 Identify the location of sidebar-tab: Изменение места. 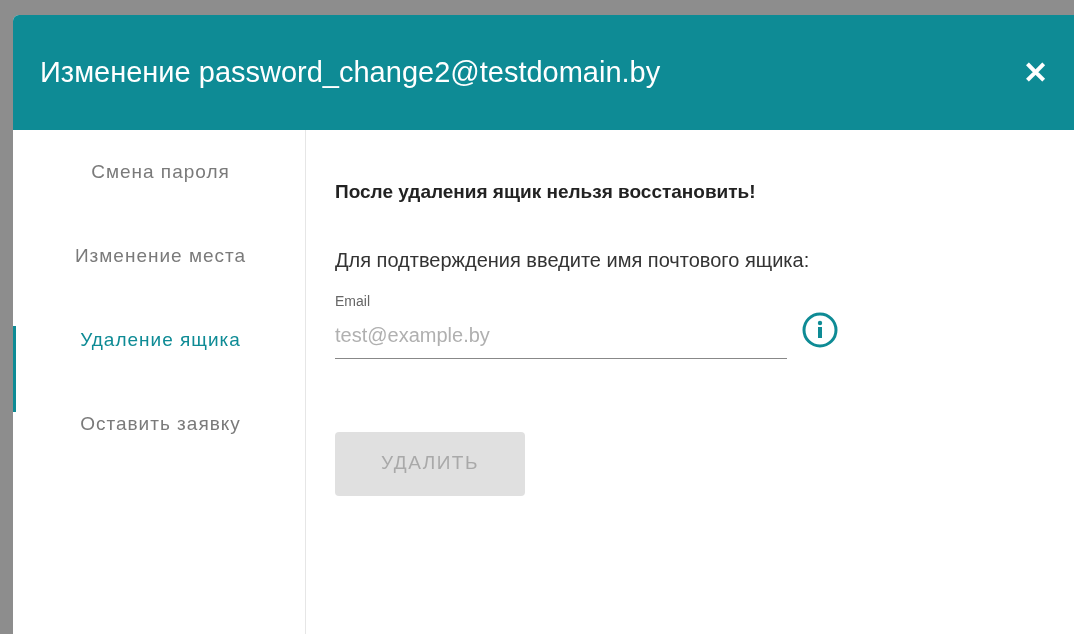
(159, 285).